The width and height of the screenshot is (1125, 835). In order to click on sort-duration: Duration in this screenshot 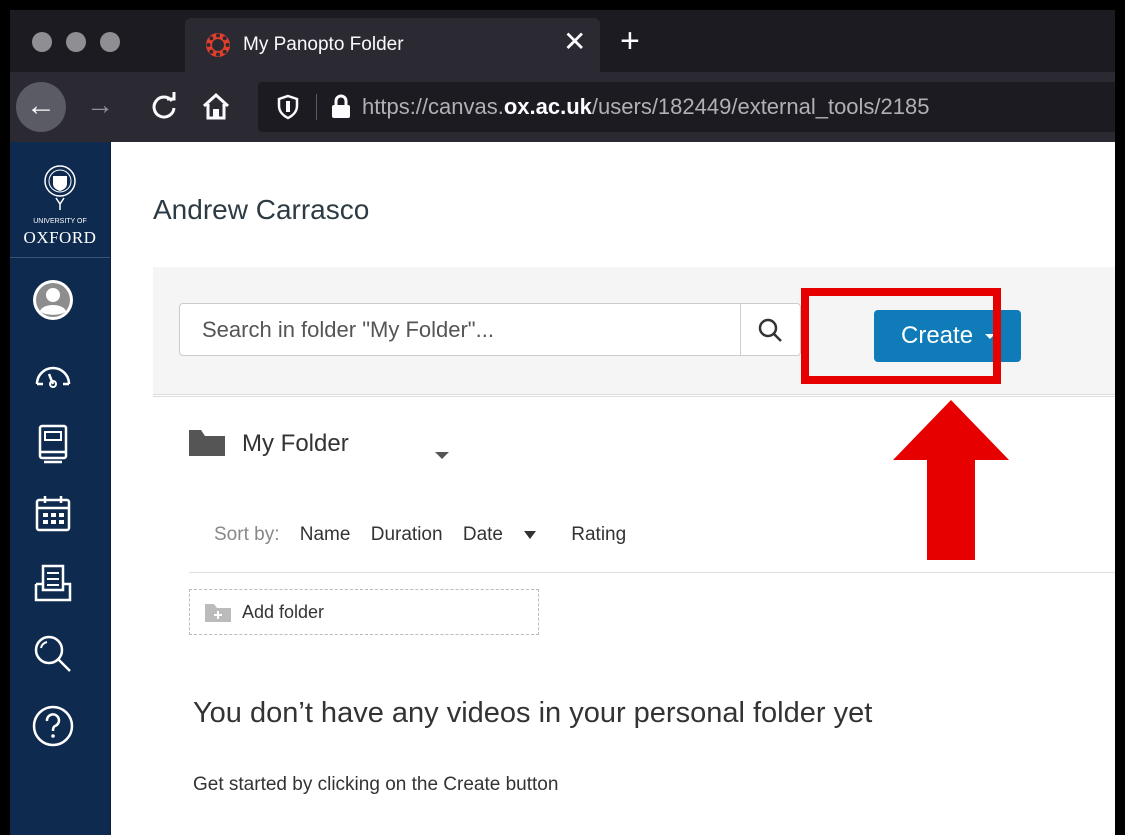, I will do `click(407, 534)`.